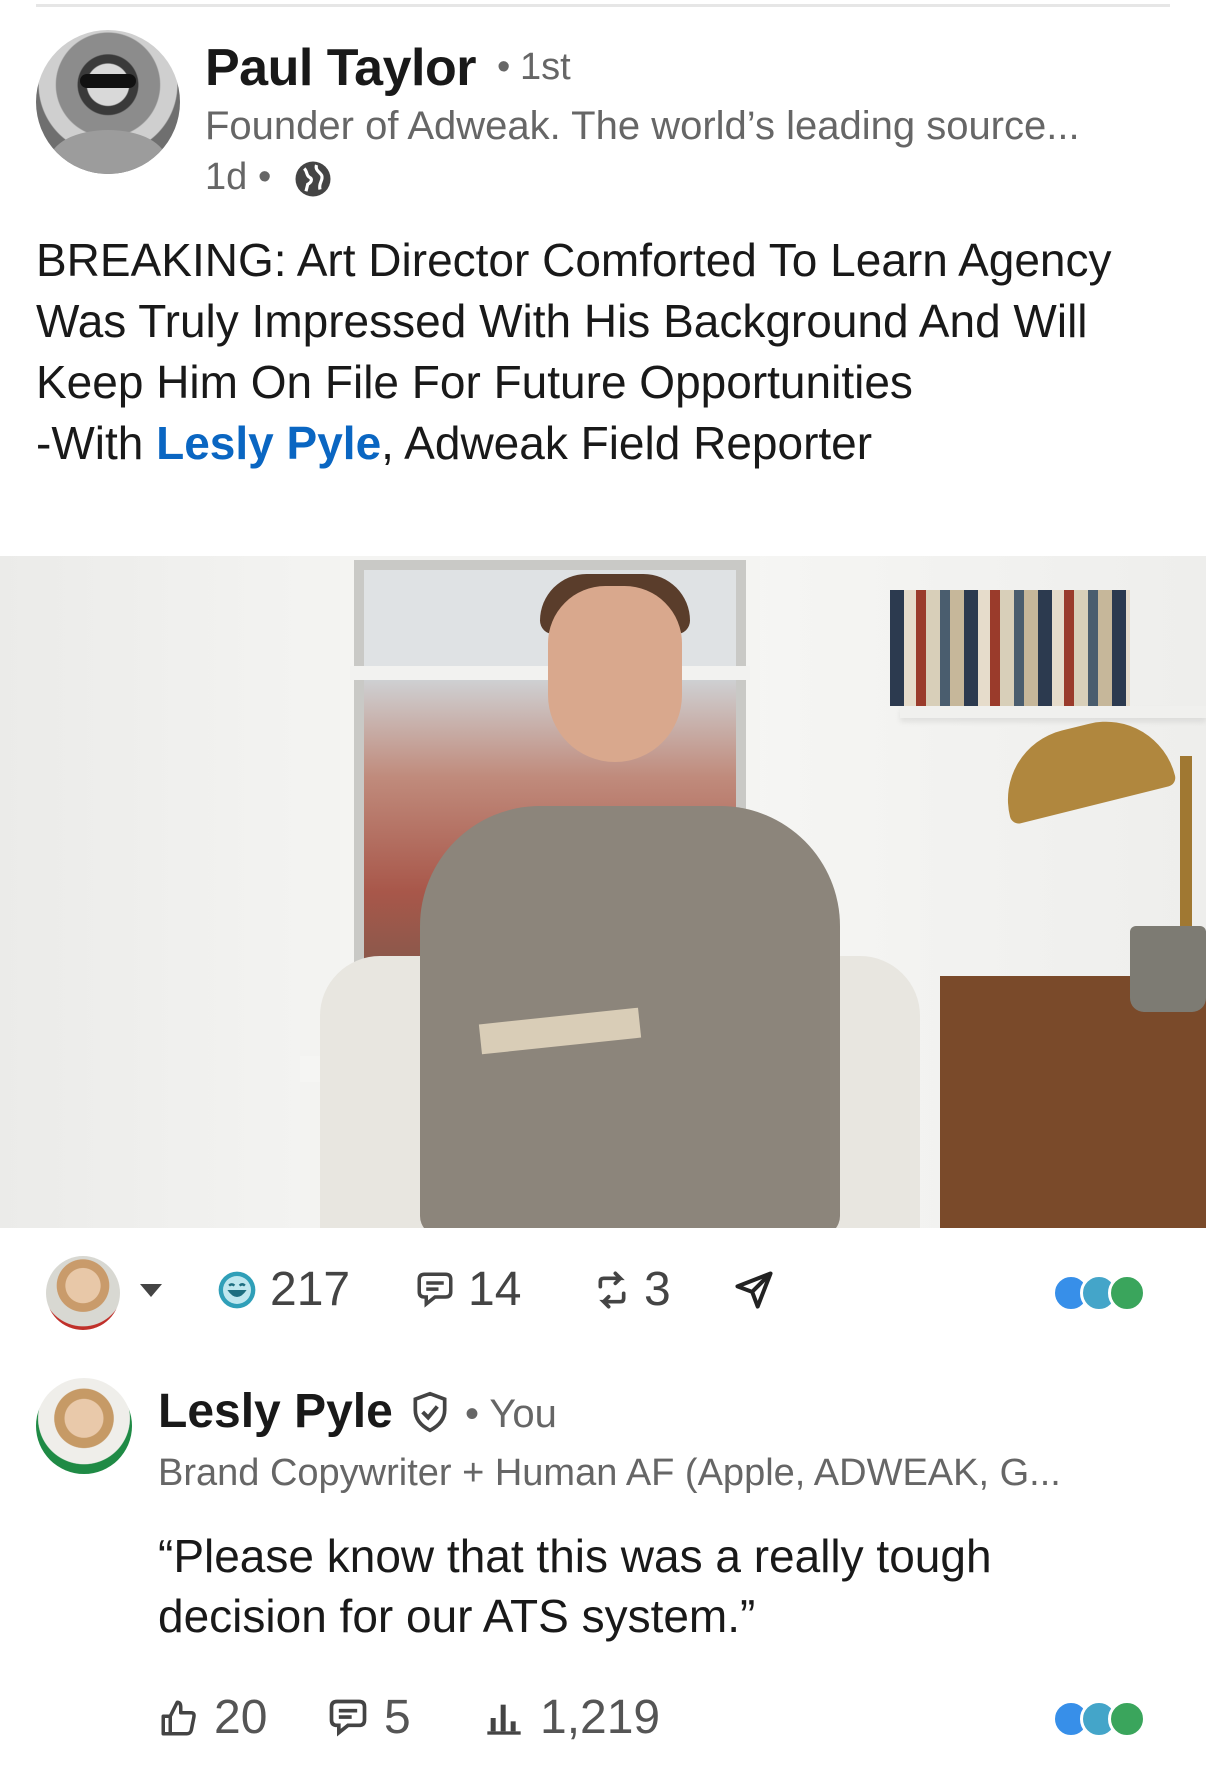 The width and height of the screenshot is (1206, 1777). Describe the element at coordinates (368, 1717) in the screenshot. I see `comment-reply-button: 5` at that location.